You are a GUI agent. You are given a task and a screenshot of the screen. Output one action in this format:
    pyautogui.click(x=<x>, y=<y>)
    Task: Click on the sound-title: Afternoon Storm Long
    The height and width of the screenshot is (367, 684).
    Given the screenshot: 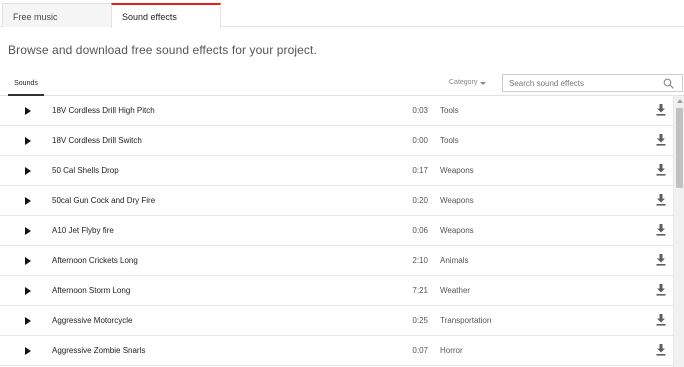 What is the action you would take?
    pyautogui.click(x=91, y=290)
    